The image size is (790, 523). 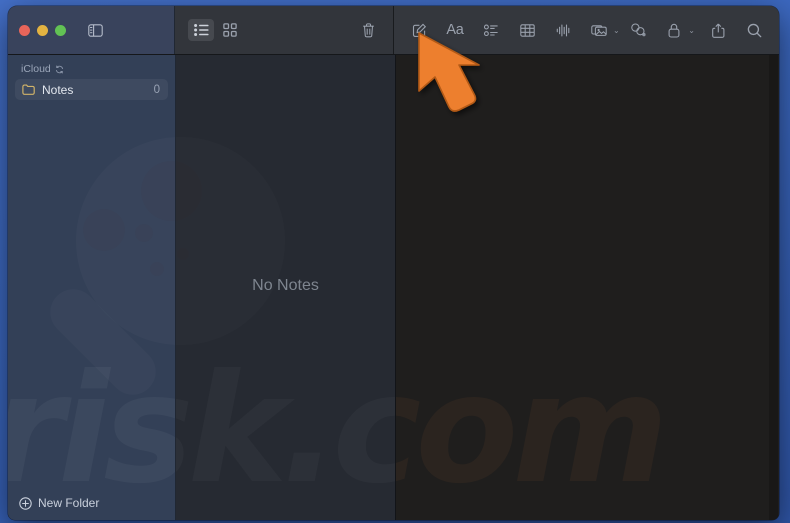 What do you see at coordinates (563, 30) in the screenshot?
I see `audio-waveform-icon` at bounding box center [563, 30].